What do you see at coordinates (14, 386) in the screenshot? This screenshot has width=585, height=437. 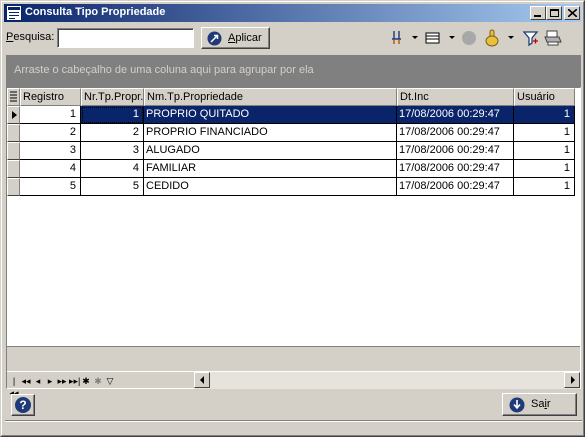 I see `first-page-icon: |◂◂` at bounding box center [14, 386].